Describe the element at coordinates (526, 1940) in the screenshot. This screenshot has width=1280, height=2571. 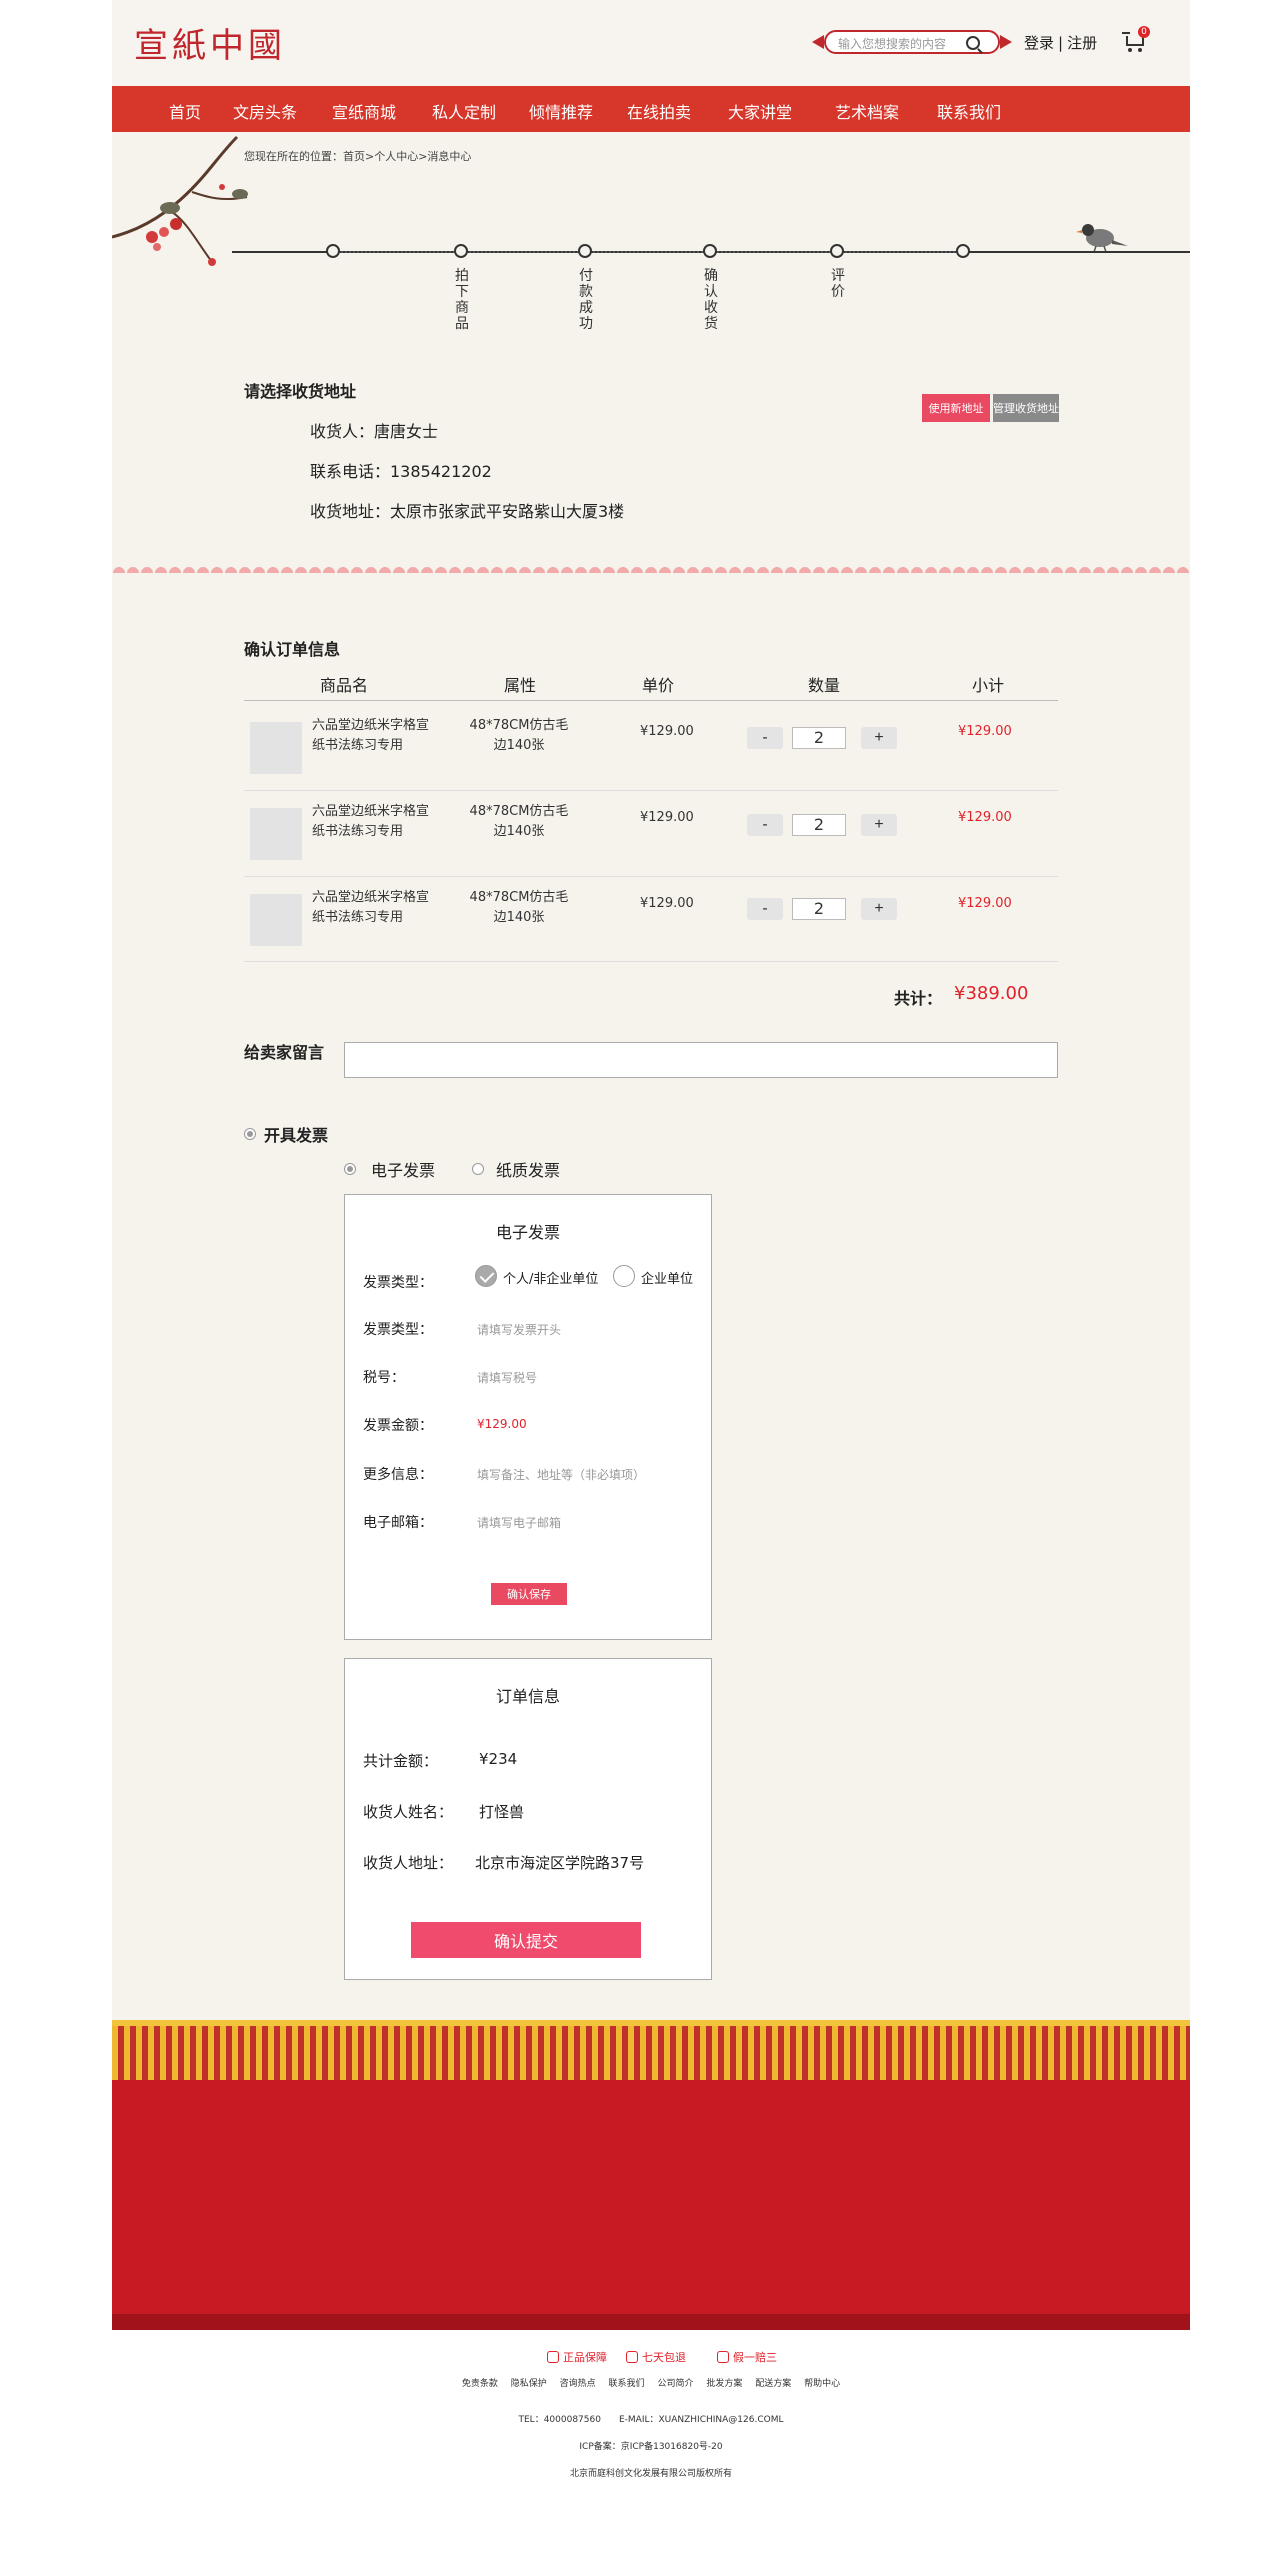
I see `submit-order-button: 确认提交` at that location.